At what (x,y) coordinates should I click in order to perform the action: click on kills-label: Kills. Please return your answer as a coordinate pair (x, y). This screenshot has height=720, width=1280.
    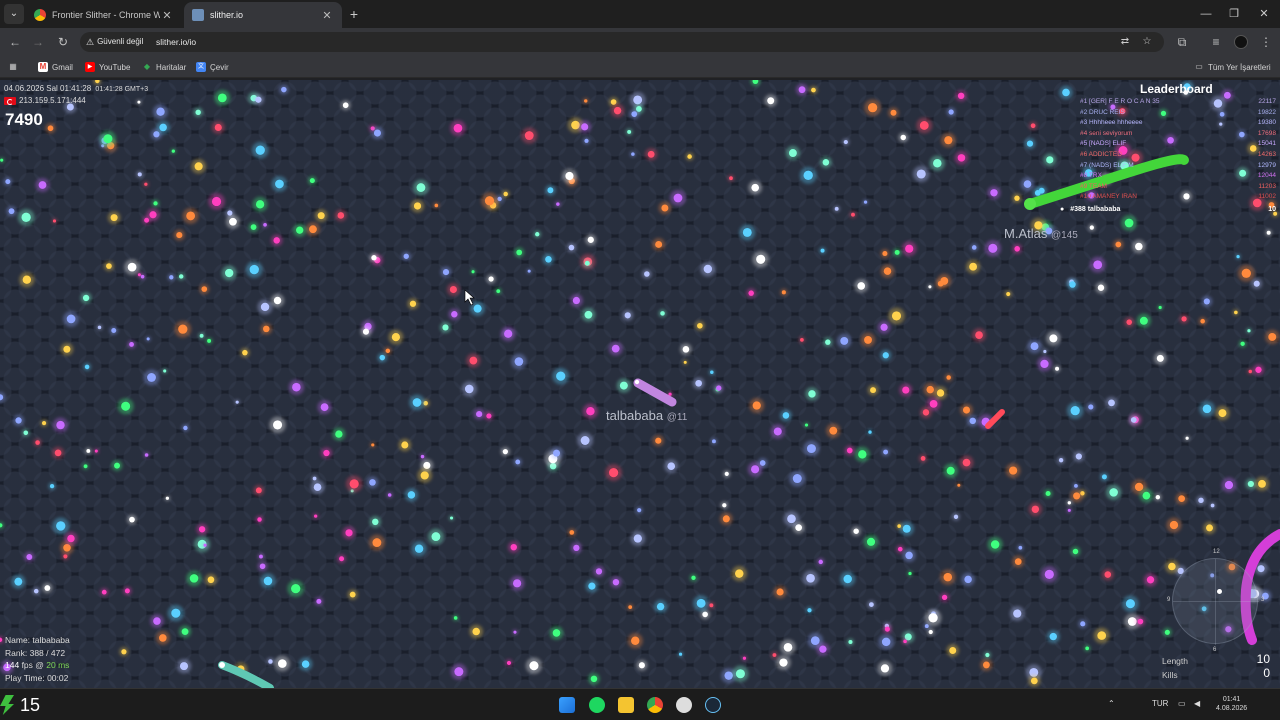
    Looking at the image, I should click on (1170, 675).